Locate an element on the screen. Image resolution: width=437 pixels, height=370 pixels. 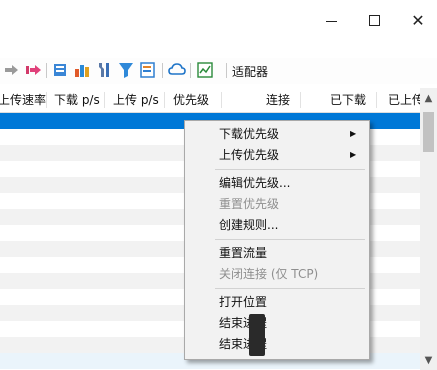
menu-item-reset-priority: 重置优先级 is located at coordinates (249, 204).